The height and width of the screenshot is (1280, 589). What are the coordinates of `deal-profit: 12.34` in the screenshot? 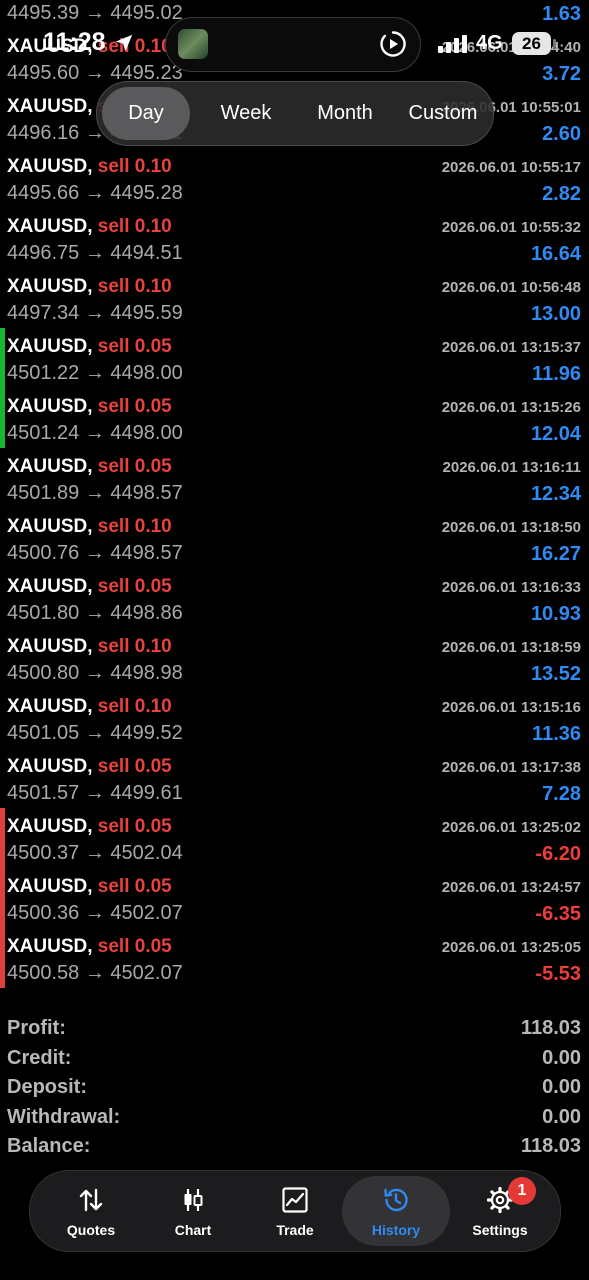 It's located at (555, 494).